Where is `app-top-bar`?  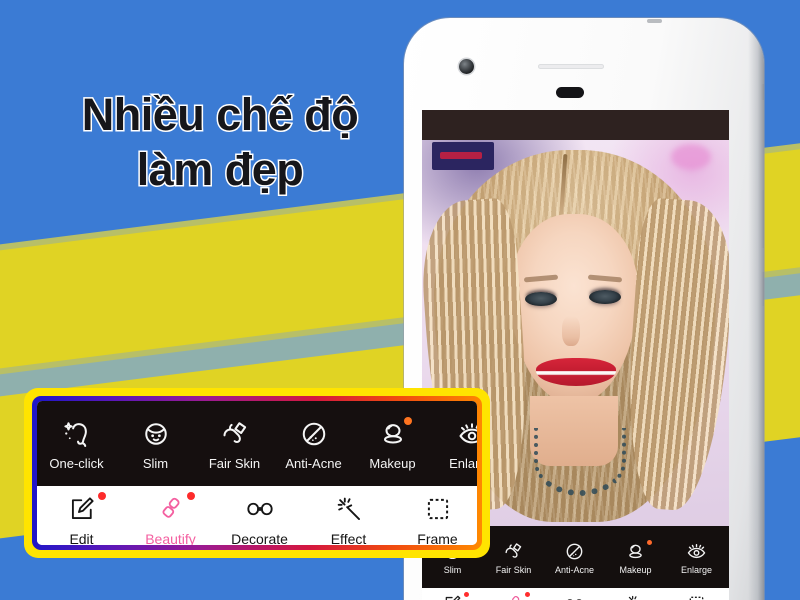 app-top-bar is located at coordinates (575, 125).